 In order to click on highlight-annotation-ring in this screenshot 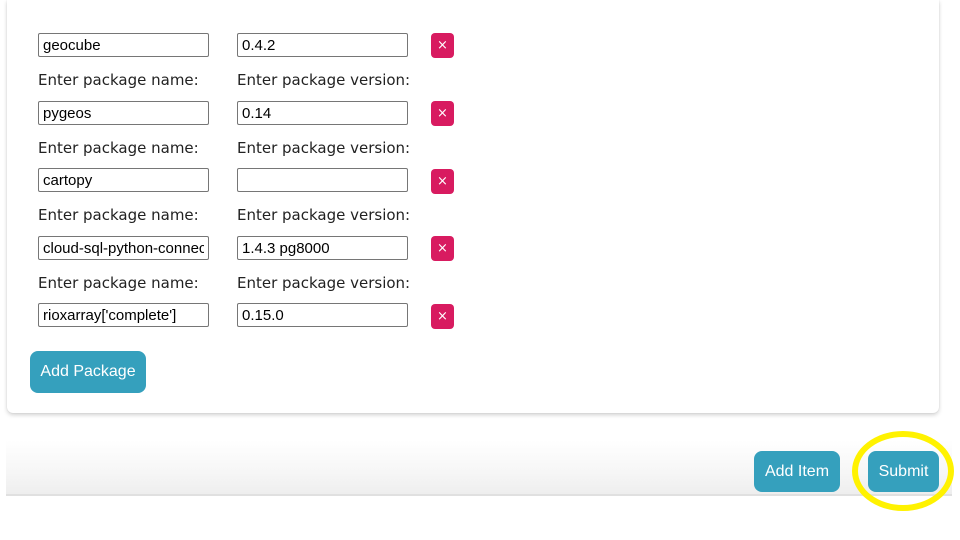, I will do `click(903, 471)`.